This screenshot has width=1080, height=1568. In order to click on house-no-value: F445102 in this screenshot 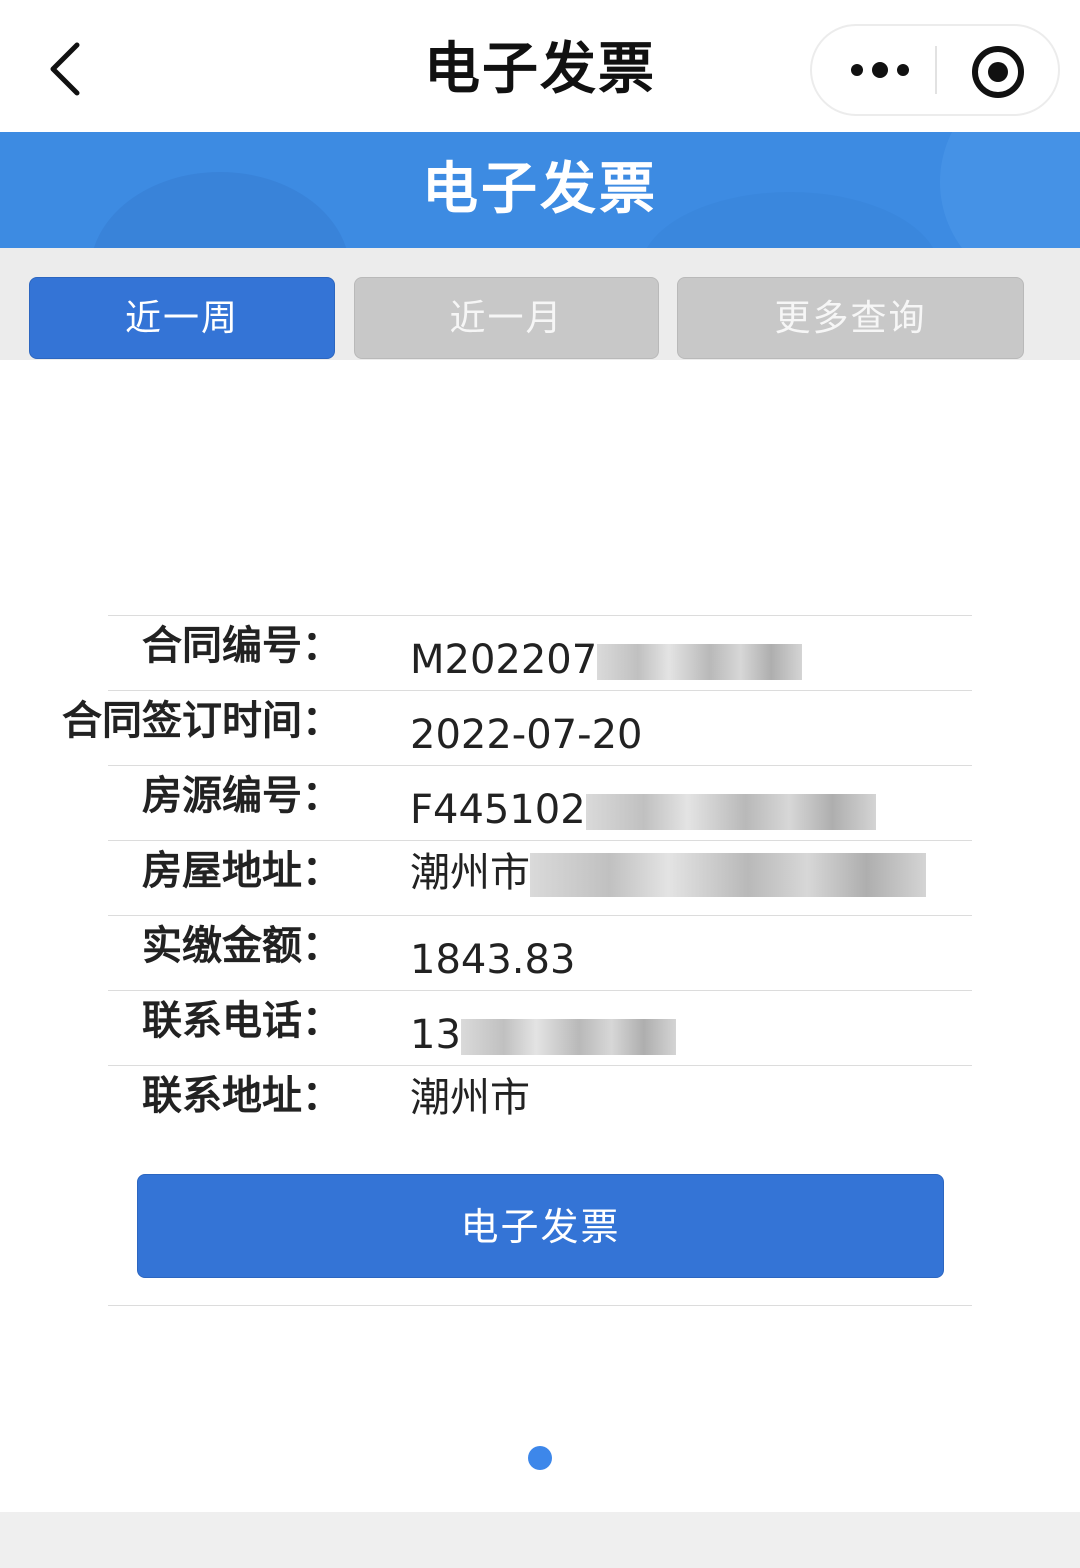, I will do `click(643, 810)`.